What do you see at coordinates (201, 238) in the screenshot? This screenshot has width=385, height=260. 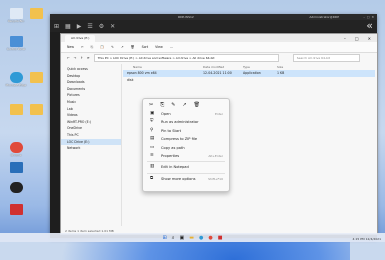 I see `edge-icon: ●` at bounding box center [201, 238].